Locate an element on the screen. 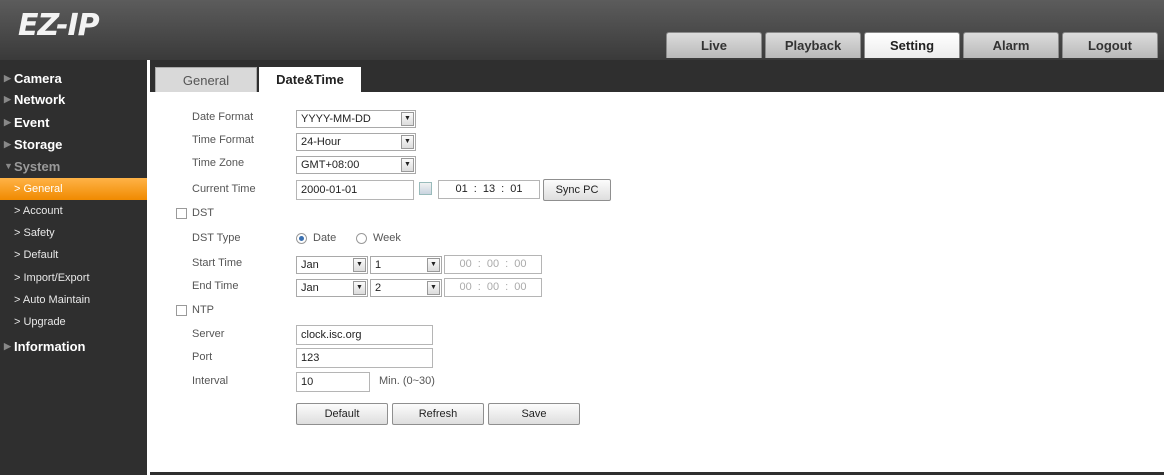 This screenshot has height=475, width=1164. sidebar-item-system: ▼ System is located at coordinates (73, 166).